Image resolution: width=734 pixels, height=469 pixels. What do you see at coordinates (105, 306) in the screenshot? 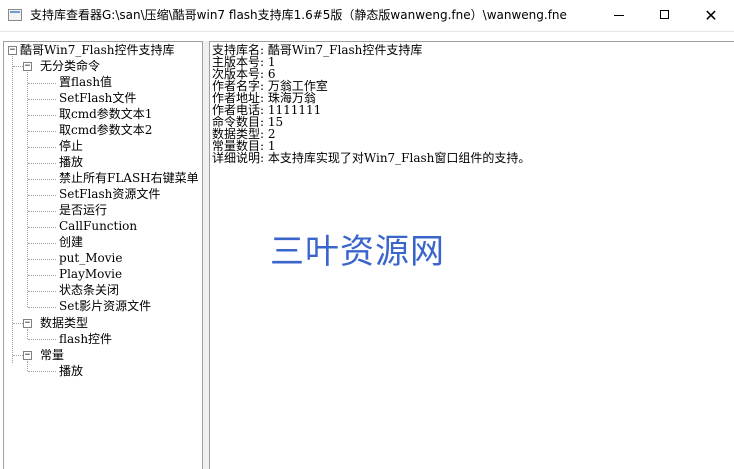
I see `tree-item: Set影片资源文件` at bounding box center [105, 306].